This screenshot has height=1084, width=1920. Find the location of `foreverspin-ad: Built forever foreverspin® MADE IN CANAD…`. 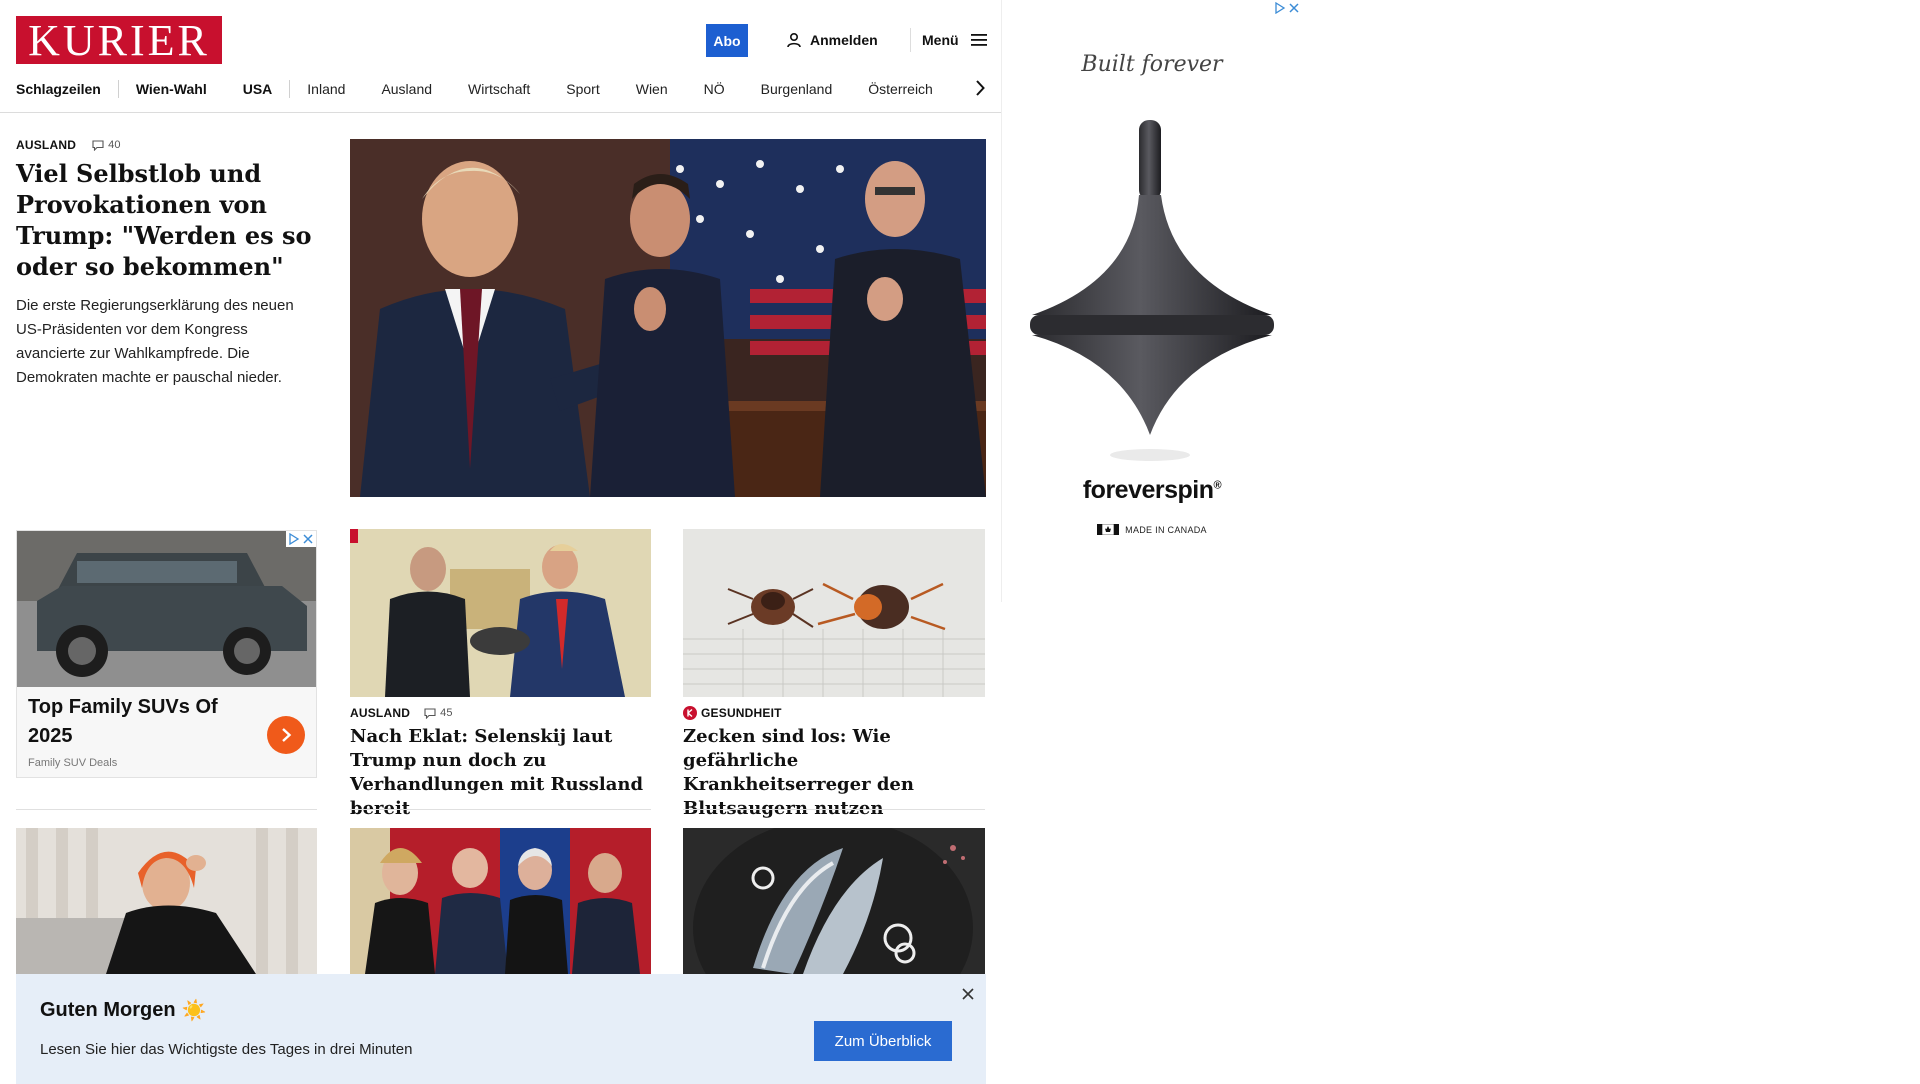

foreverspin-ad: Built forever foreverspin® MADE IN CANAD… is located at coordinates (1151, 301).